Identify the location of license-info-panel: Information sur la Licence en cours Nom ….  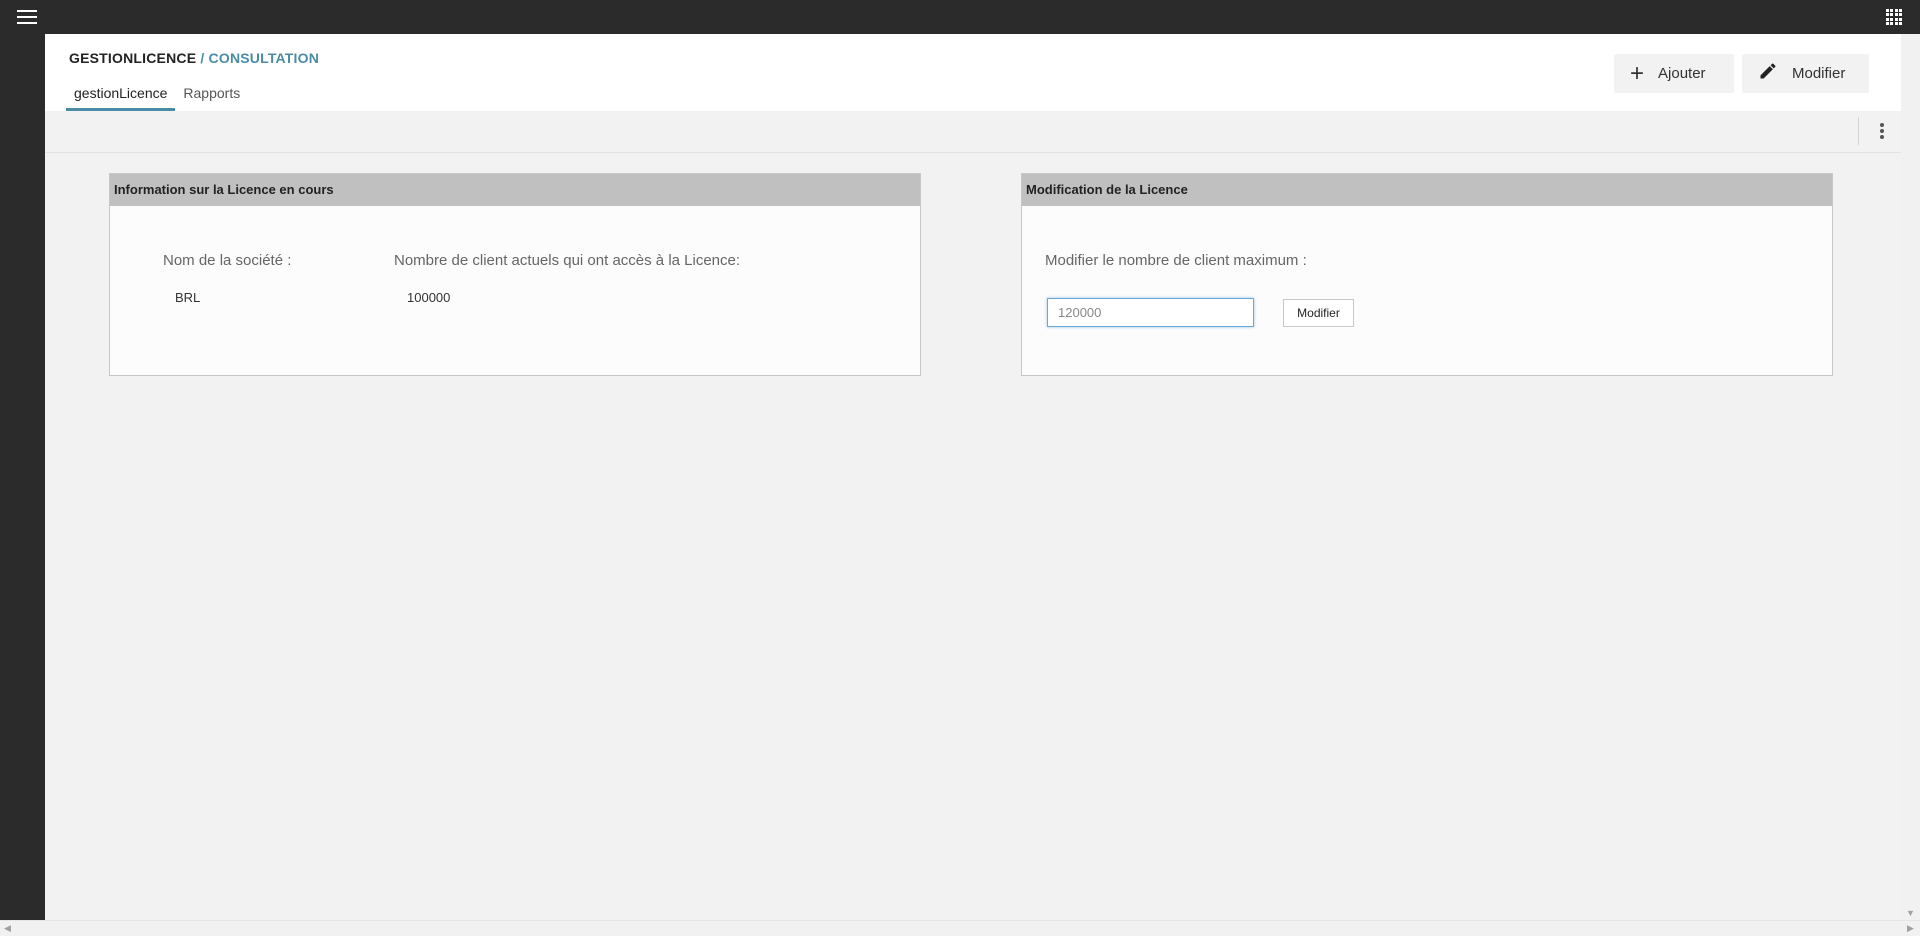
(515, 274).